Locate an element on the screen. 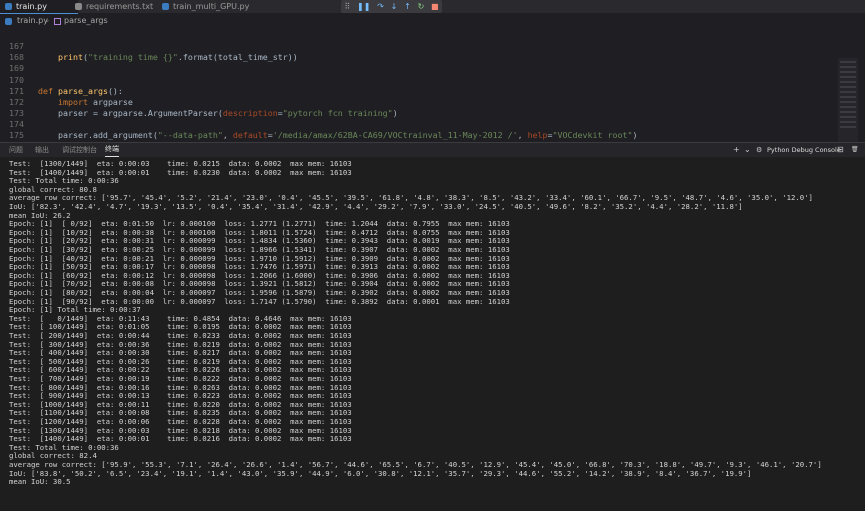 The image size is (865, 511). bug-icon: ⚙ is located at coordinates (759, 150).